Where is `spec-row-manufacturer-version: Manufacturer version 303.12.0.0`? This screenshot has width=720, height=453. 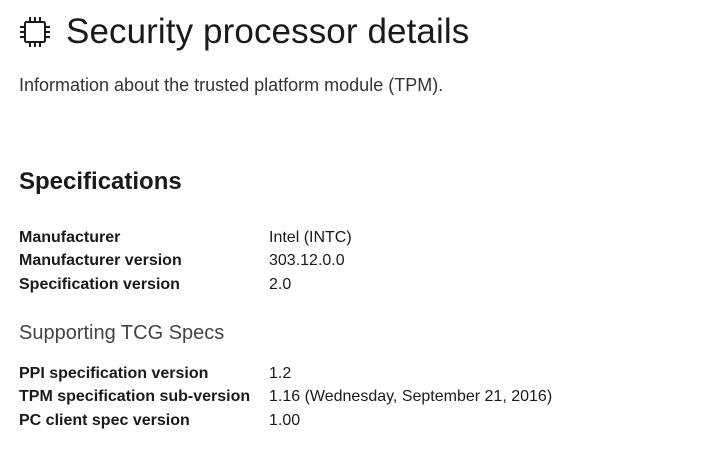 spec-row-manufacturer-version: Manufacturer version 303.12.0.0 is located at coordinates (185, 262).